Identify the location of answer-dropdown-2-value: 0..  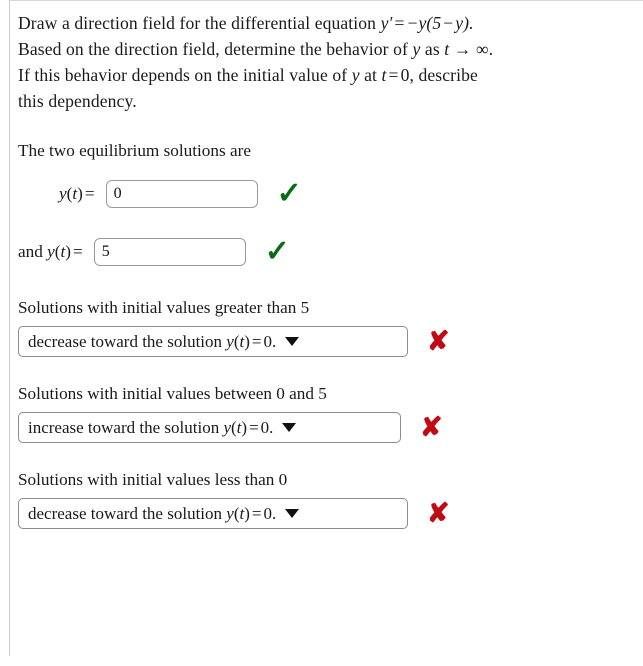
(267, 427).